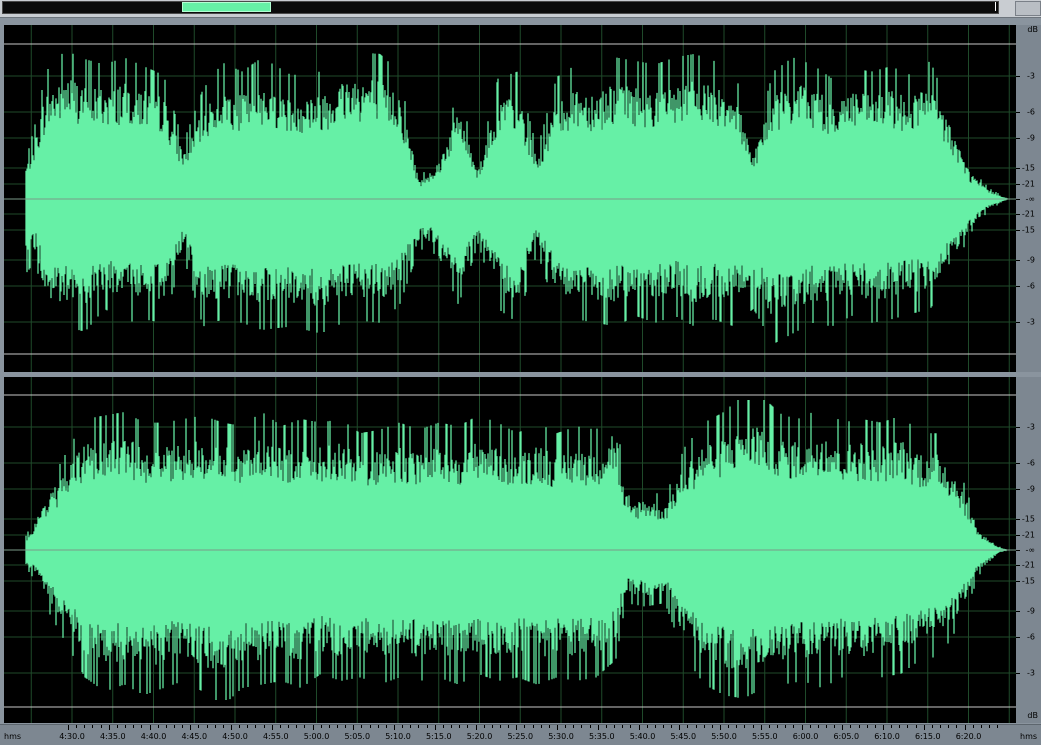 This screenshot has width=1041, height=745. I want to click on time-tick-label: 5:55.0, so click(764, 736).